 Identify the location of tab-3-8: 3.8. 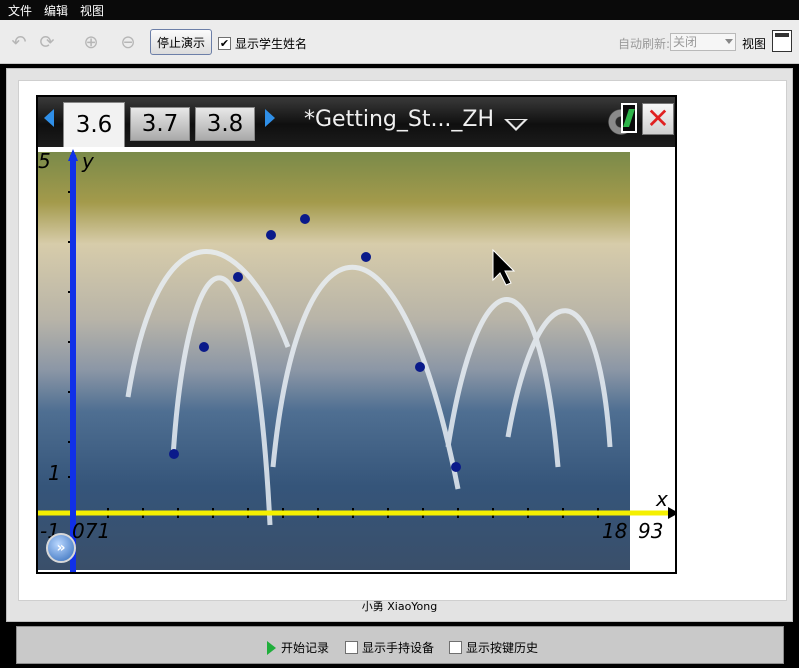
(225, 124).